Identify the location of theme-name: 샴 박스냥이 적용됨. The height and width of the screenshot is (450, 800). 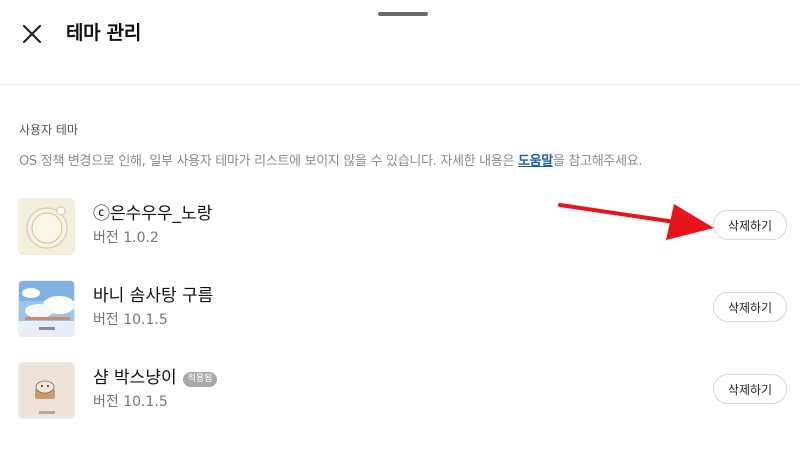
(155, 378).